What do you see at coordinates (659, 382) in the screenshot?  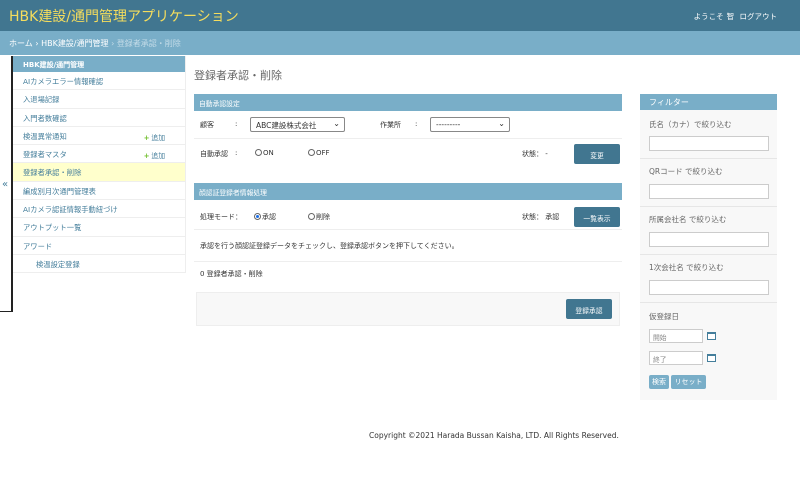 I see `search-button: 検索` at bounding box center [659, 382].